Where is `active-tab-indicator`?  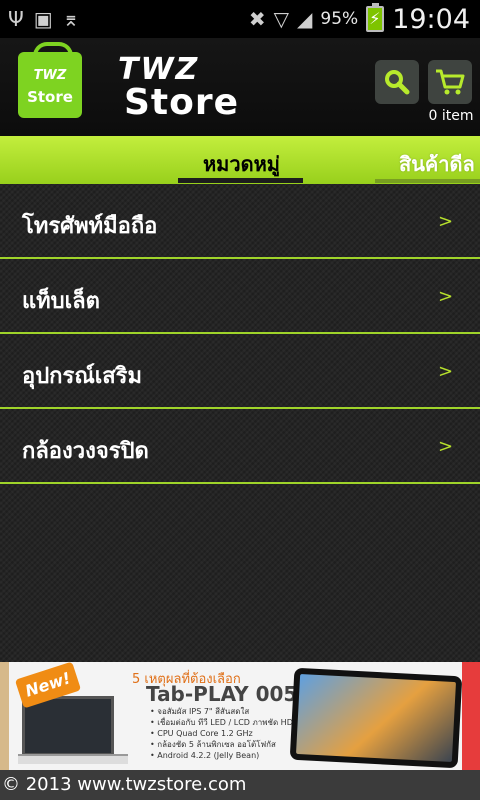
active-tab-indicator is located at coordinates (240, 180).